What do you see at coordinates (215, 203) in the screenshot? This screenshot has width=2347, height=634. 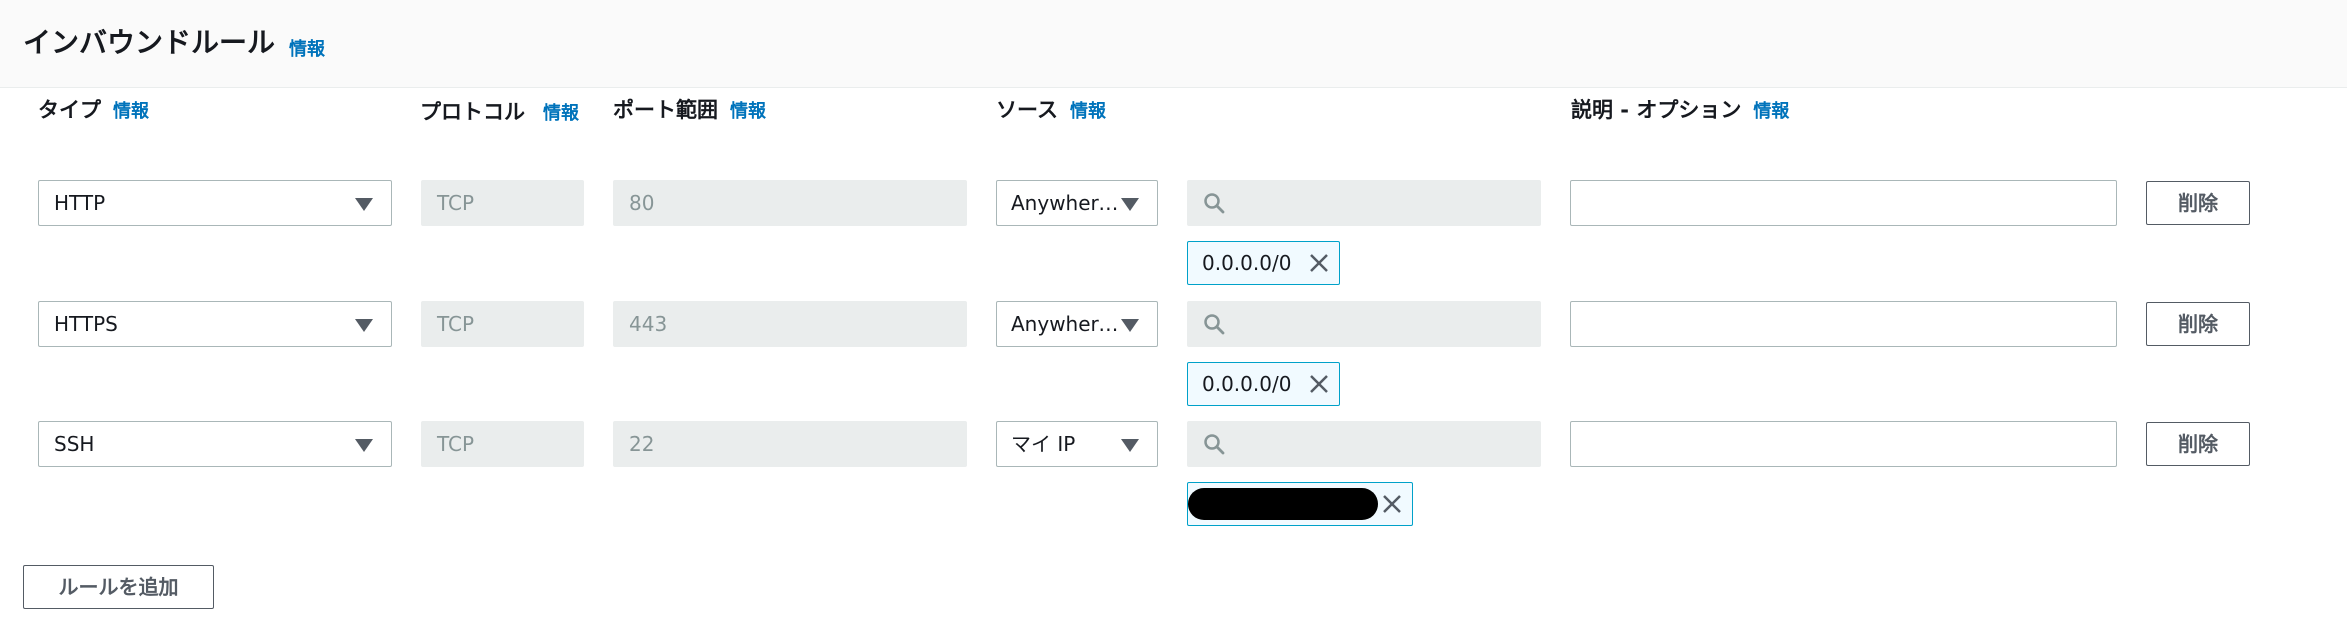 I see `rule-type-select: HTTP` at bounding box center [215, 203].